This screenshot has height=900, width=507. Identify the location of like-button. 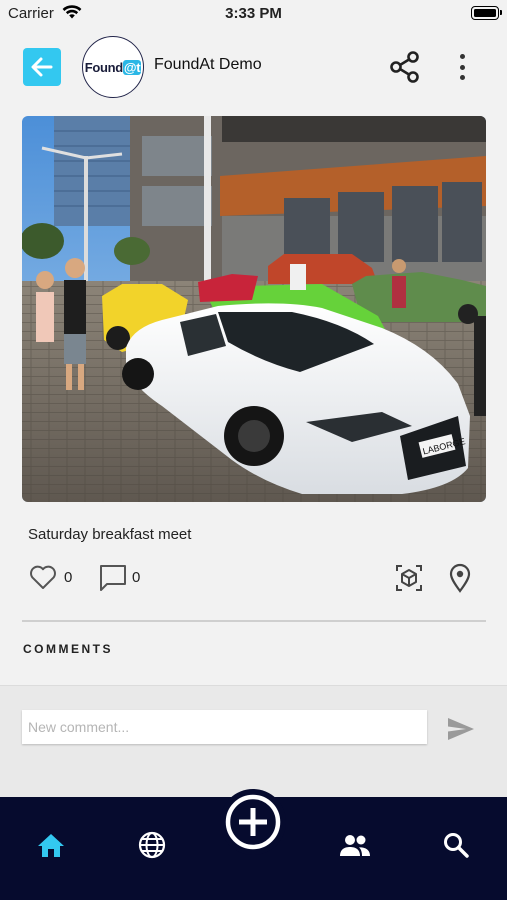
(43, 579).